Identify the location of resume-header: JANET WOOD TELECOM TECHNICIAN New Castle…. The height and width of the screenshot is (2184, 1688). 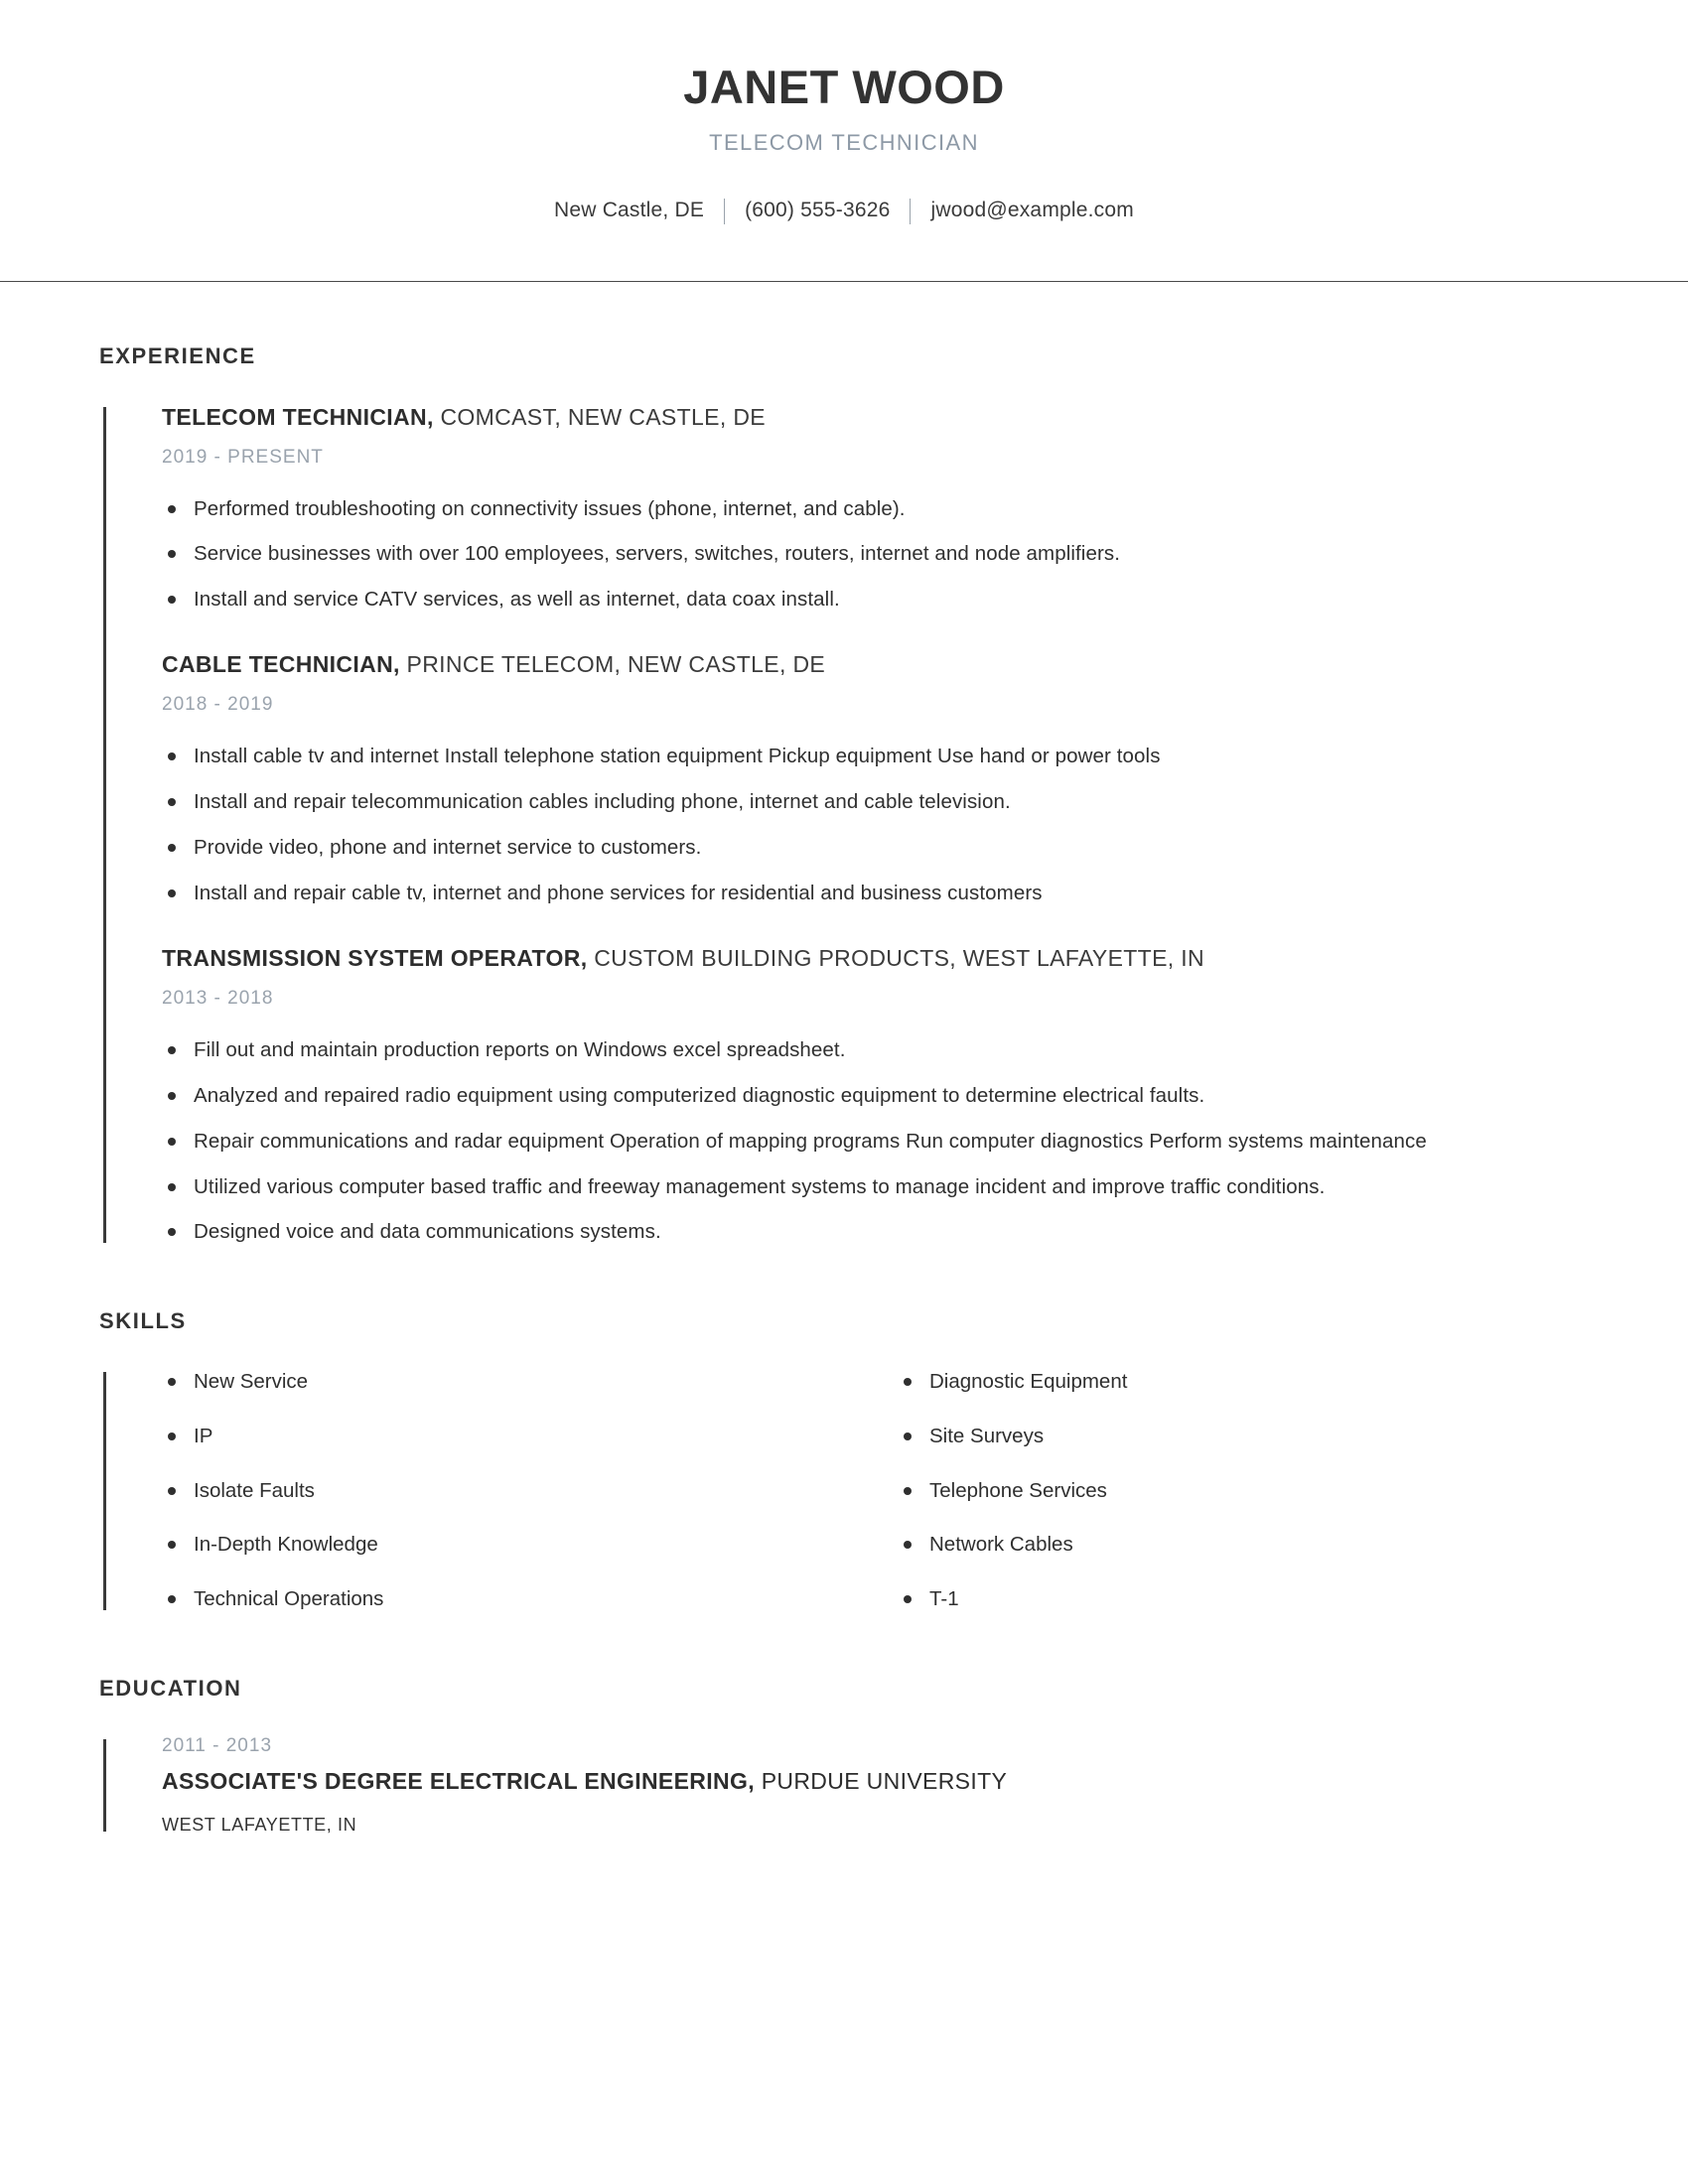
(844, 141).